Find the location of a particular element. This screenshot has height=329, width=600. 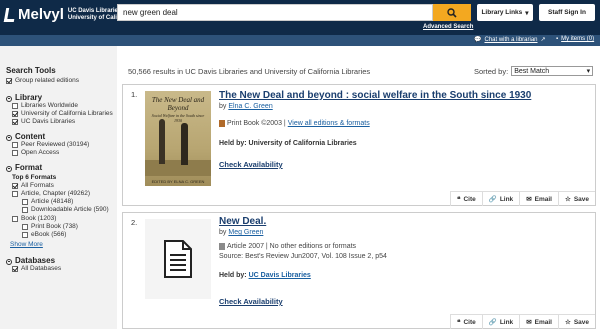

result-byline: by Elna C. Green is located at coordinates (246, 106).